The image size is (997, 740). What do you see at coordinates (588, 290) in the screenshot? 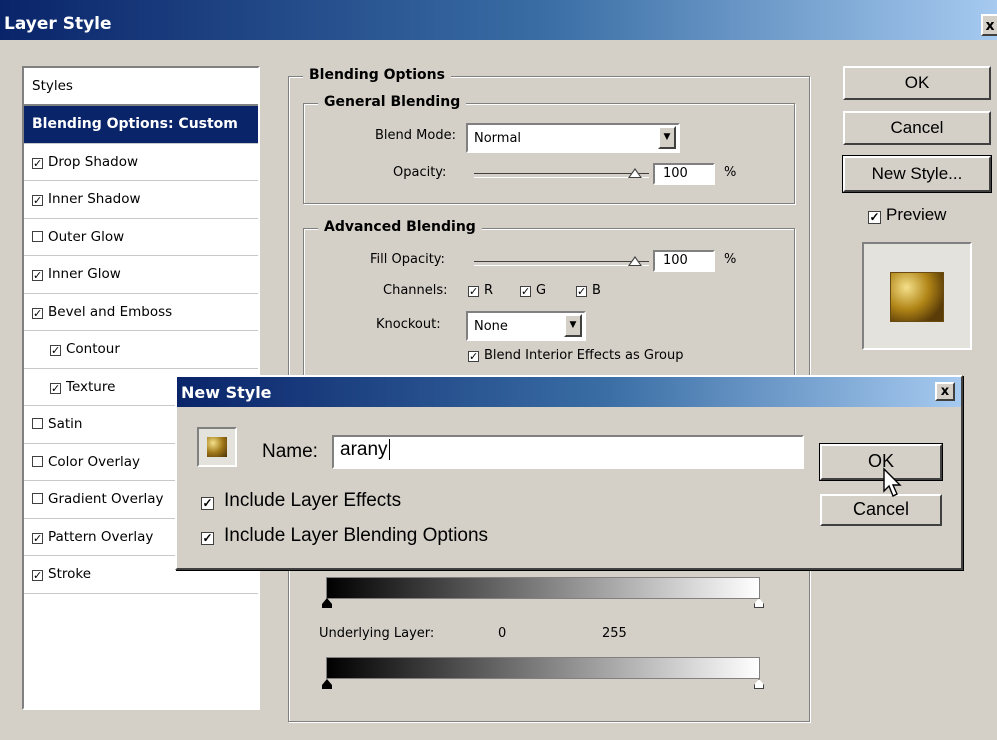
I see `channel-b-checkbox: ✓ B` at bounding box center [588, 290].